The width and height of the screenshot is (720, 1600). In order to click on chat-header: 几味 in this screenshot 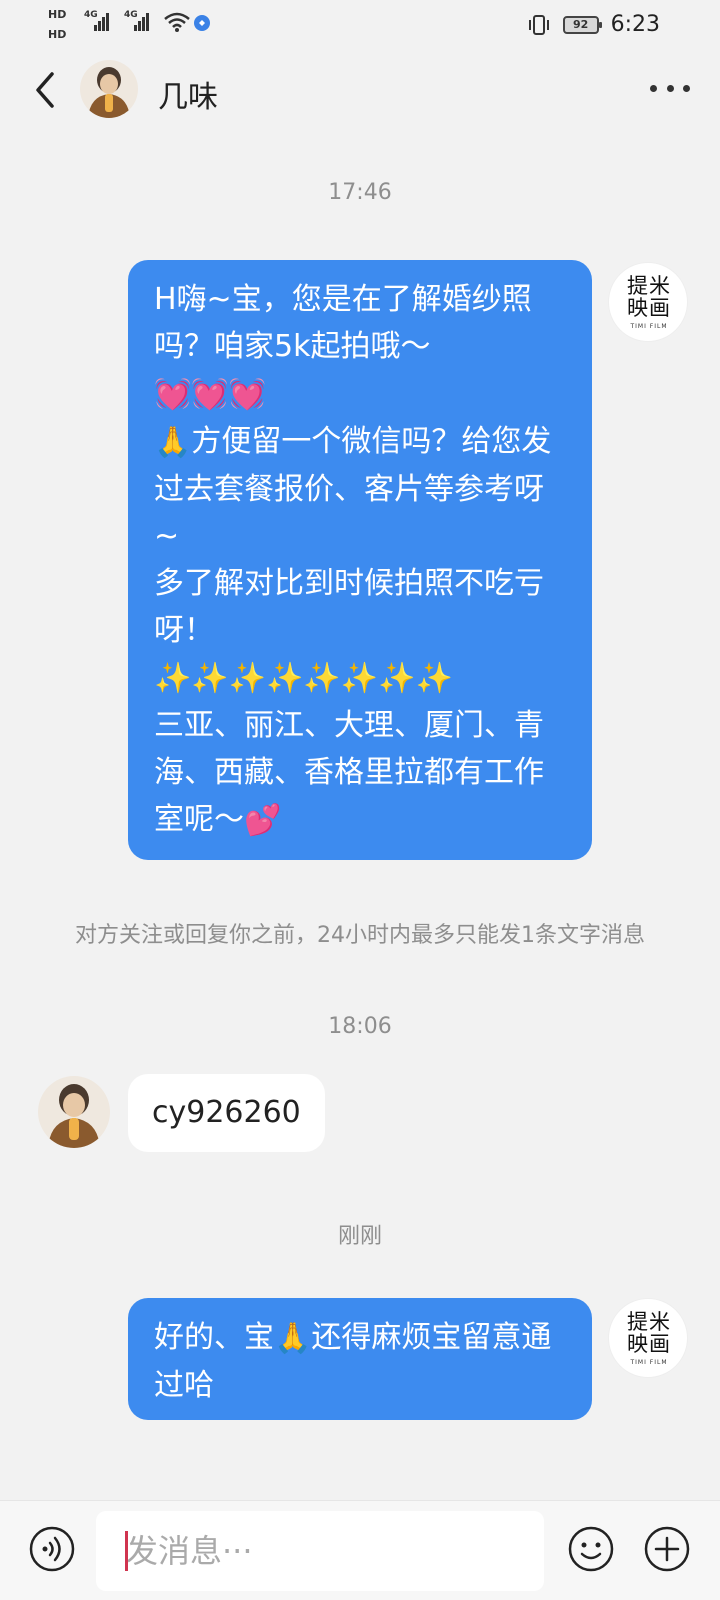, I will do `click(360, 92)`.